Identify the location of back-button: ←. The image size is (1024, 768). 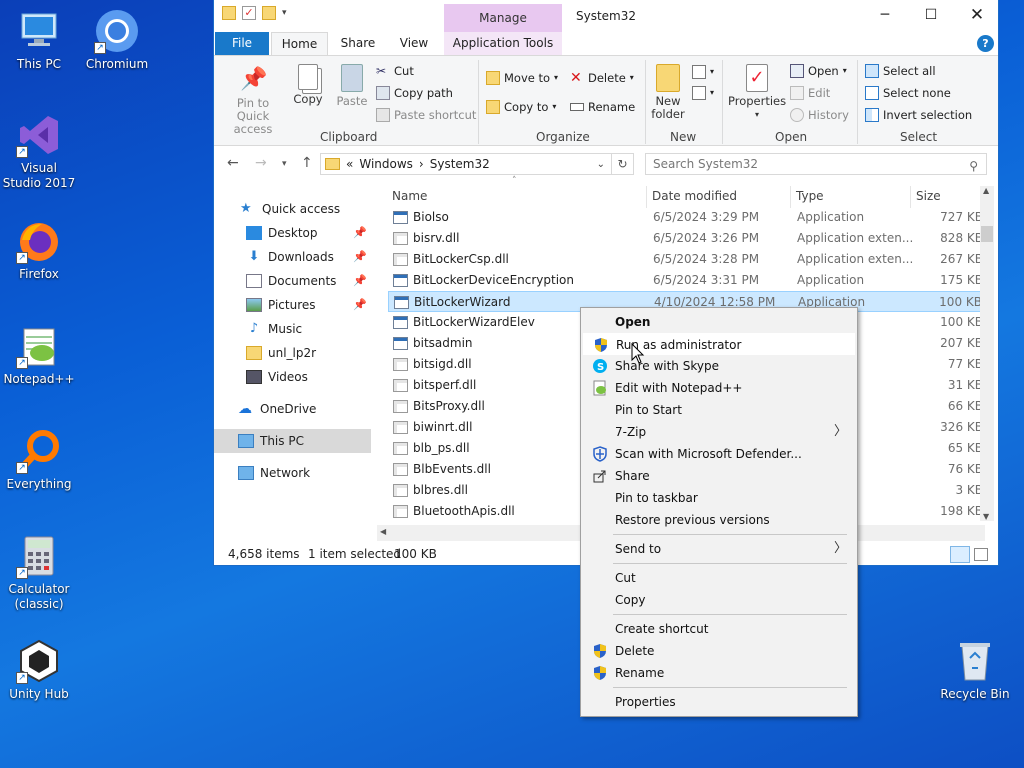
(233, 163).